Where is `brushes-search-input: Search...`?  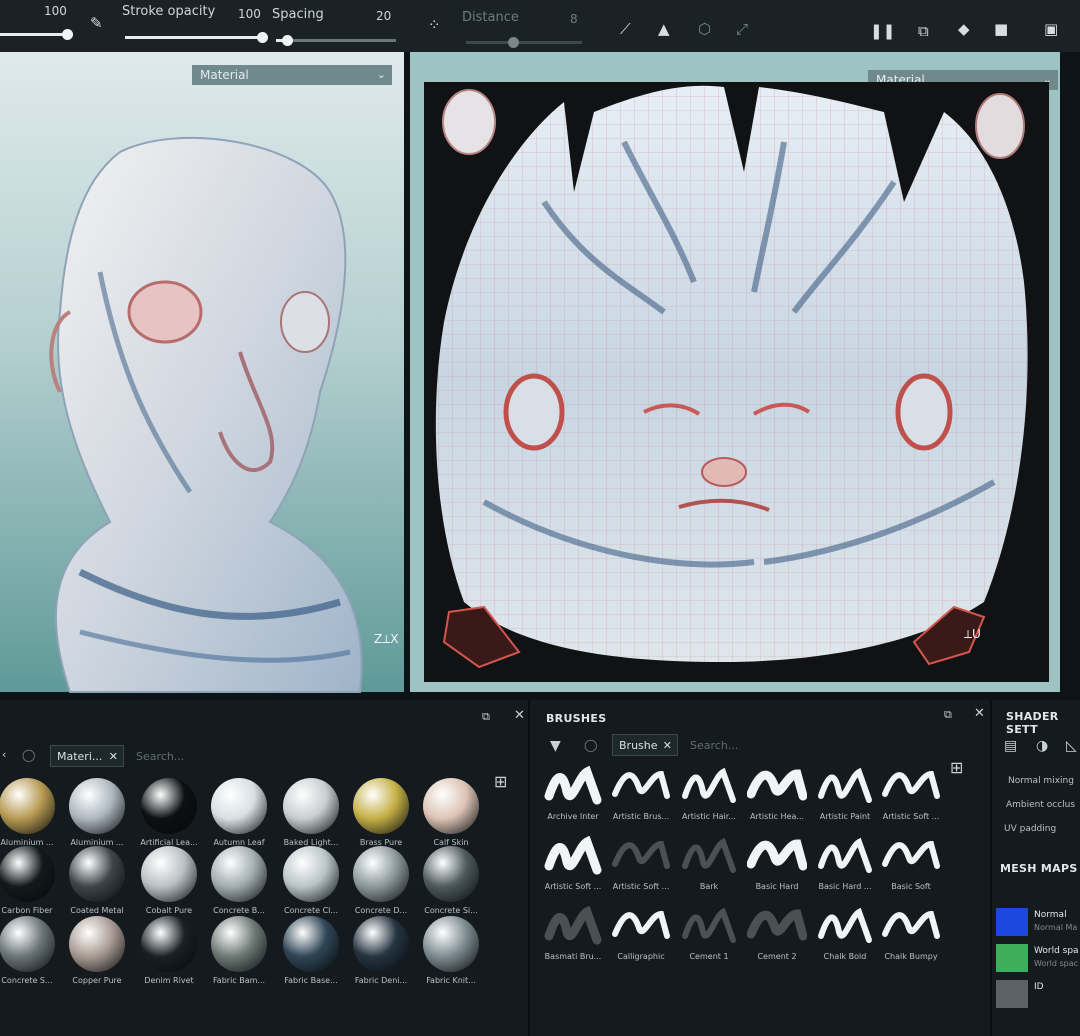 brushes-search-input: Search... is located at coordinates (714, 745).